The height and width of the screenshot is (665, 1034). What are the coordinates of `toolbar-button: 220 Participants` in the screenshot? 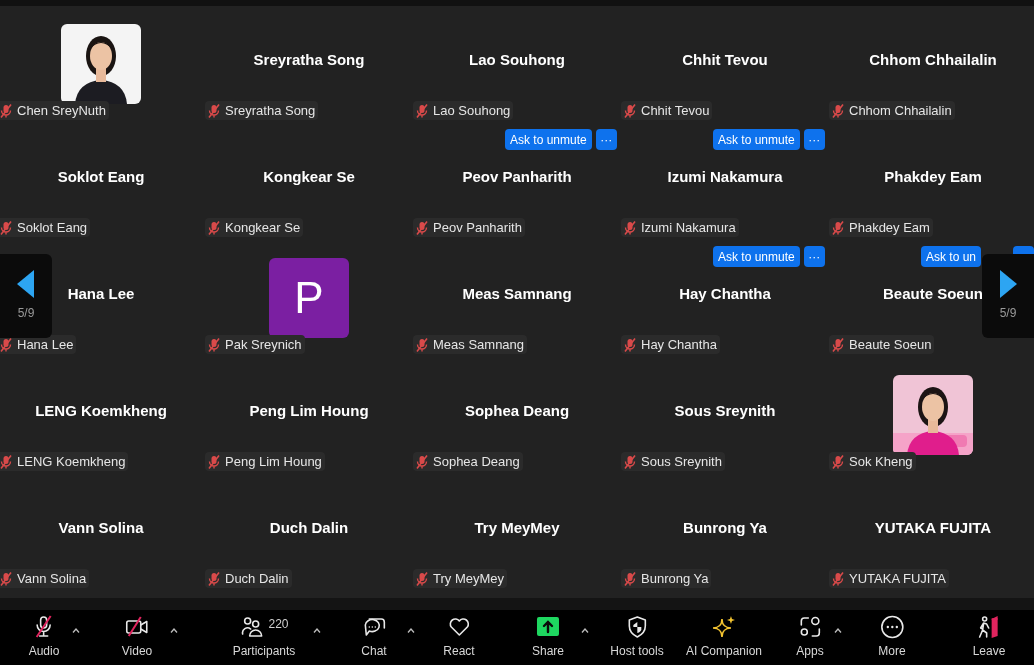 It's located at (264, 637).